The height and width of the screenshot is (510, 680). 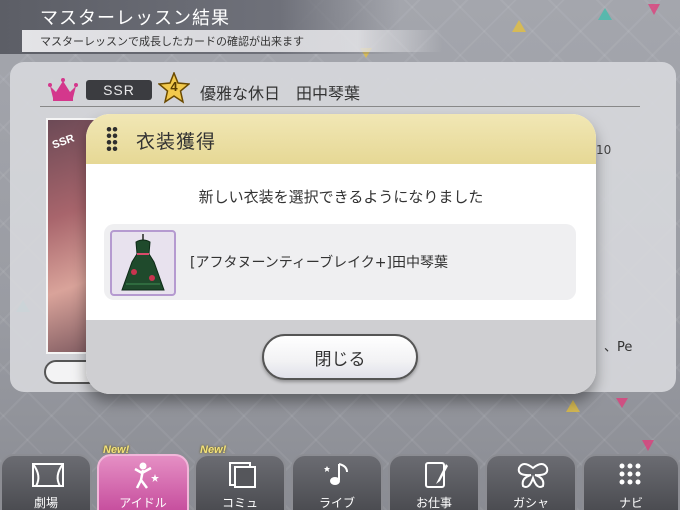 I want to click on nav-tab-gacha: ガシャ, so click(x=531, y=482).